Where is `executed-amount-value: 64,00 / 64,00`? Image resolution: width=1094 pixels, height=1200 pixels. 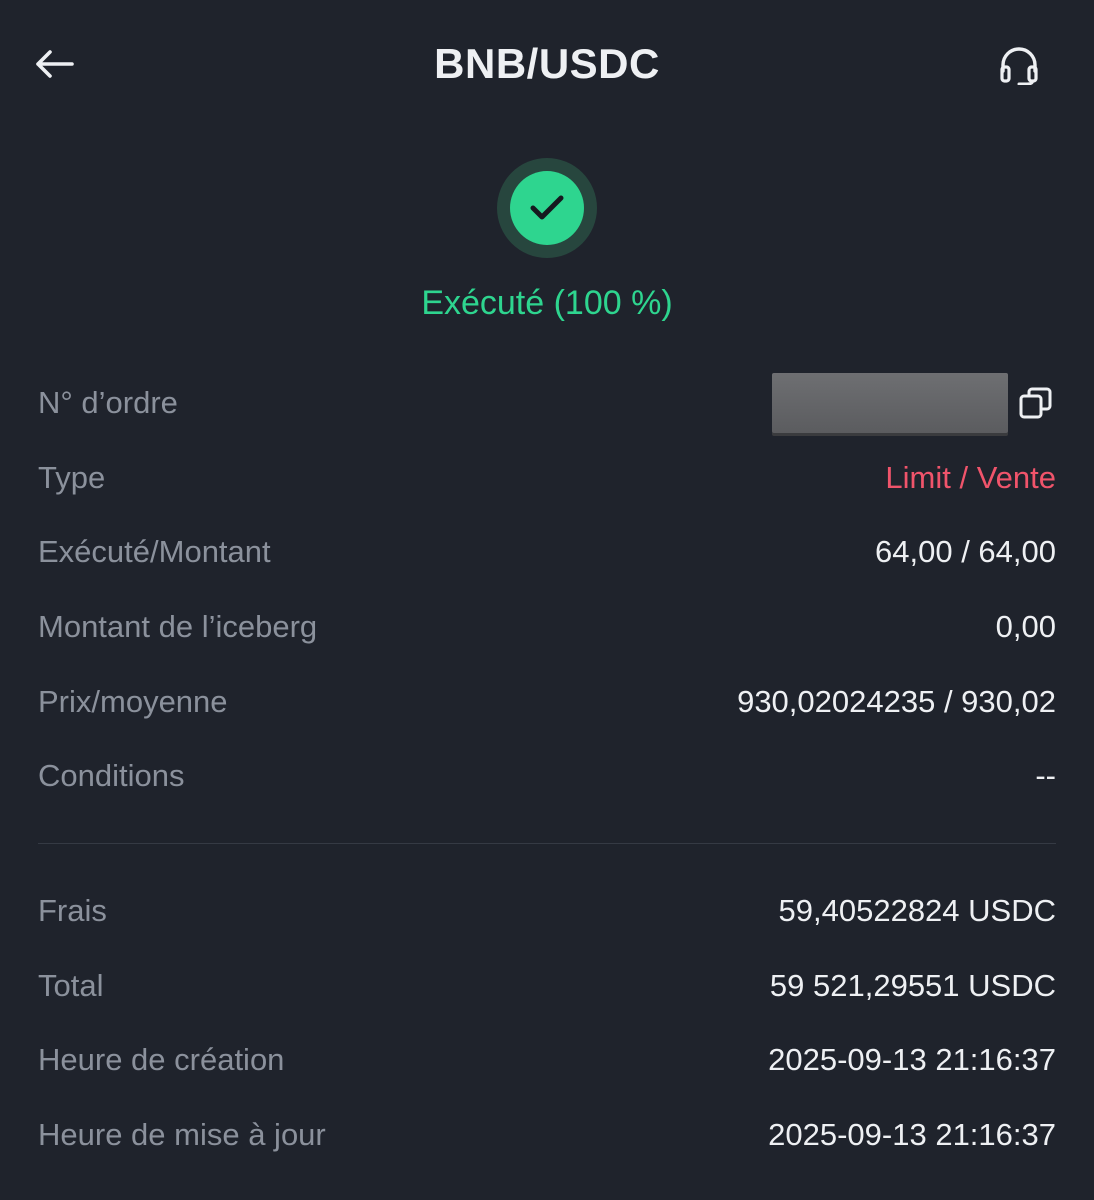
executed-amount-value: 64,00 / 64,00 is located at coordinates (965, 552).